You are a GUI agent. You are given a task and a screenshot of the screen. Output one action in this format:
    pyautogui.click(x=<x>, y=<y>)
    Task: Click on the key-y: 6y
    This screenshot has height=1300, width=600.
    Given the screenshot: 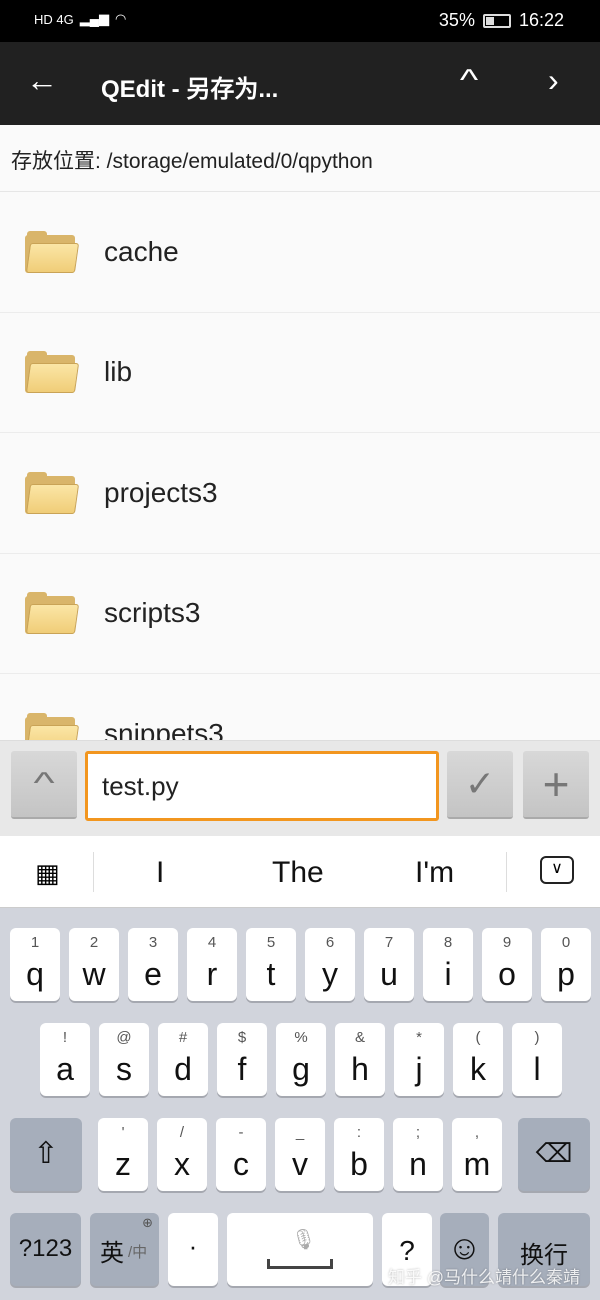 What is the action you would take?
    pyautogui.click(x=330, y=964)
    